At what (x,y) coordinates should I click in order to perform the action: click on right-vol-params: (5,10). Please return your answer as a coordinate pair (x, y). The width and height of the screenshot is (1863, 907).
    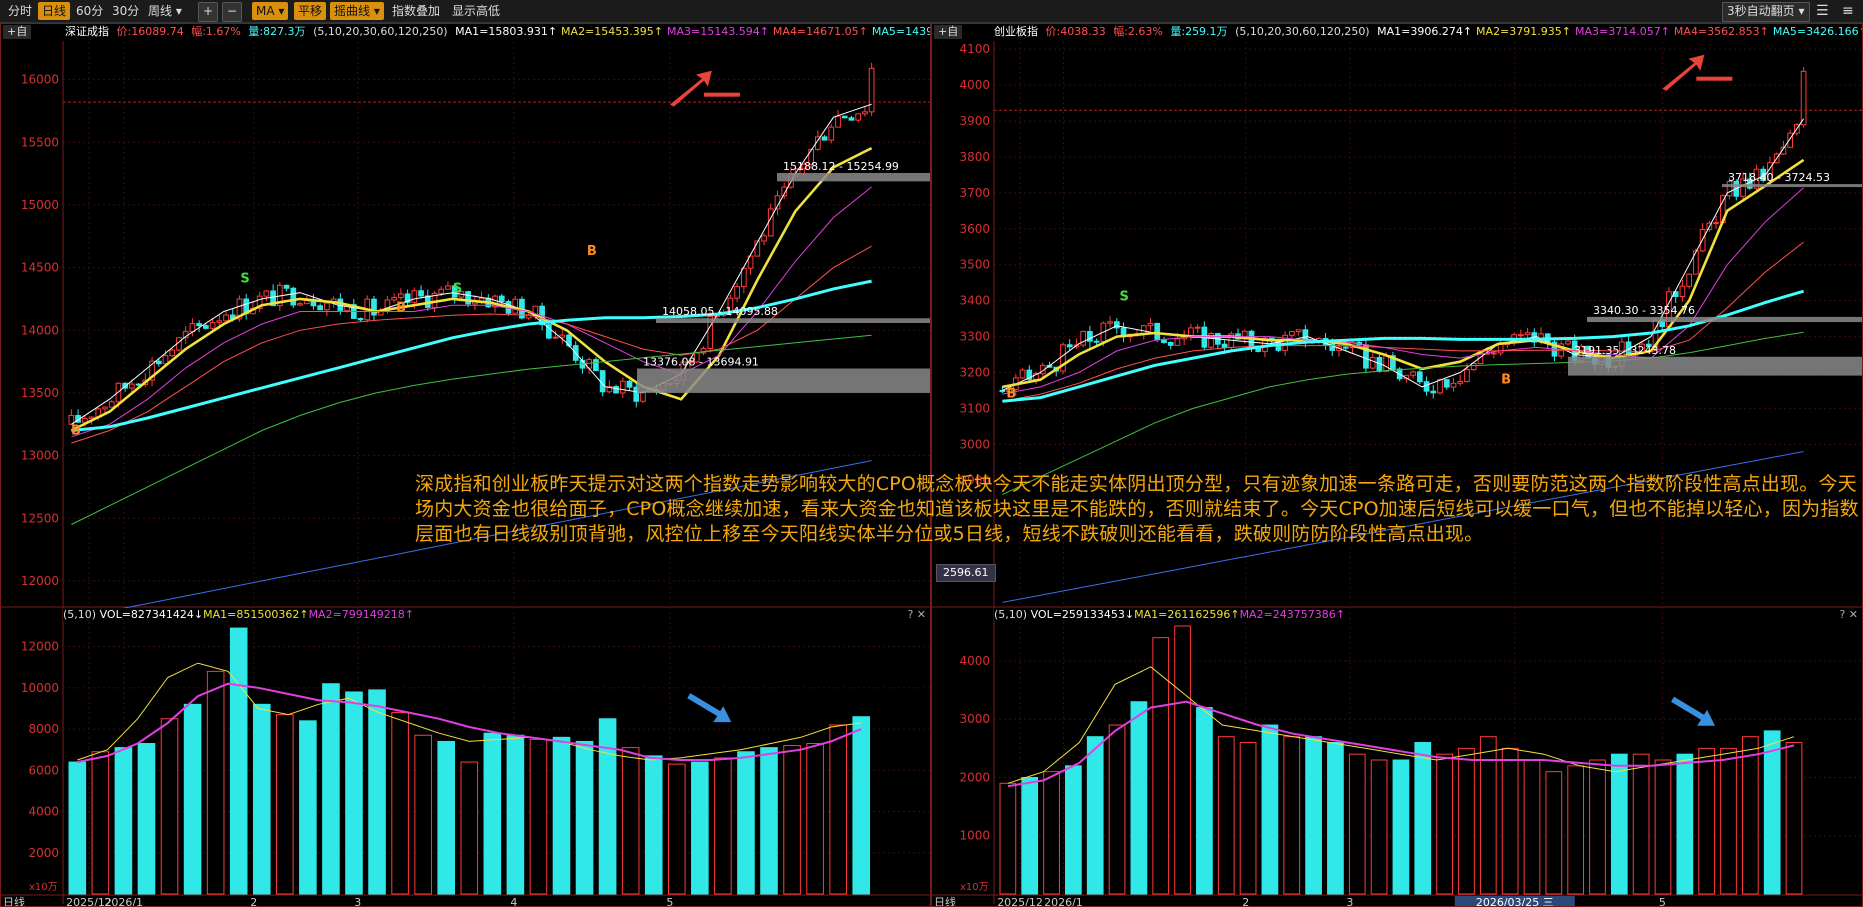
    Looking at the image, I should click on (1011, 614).